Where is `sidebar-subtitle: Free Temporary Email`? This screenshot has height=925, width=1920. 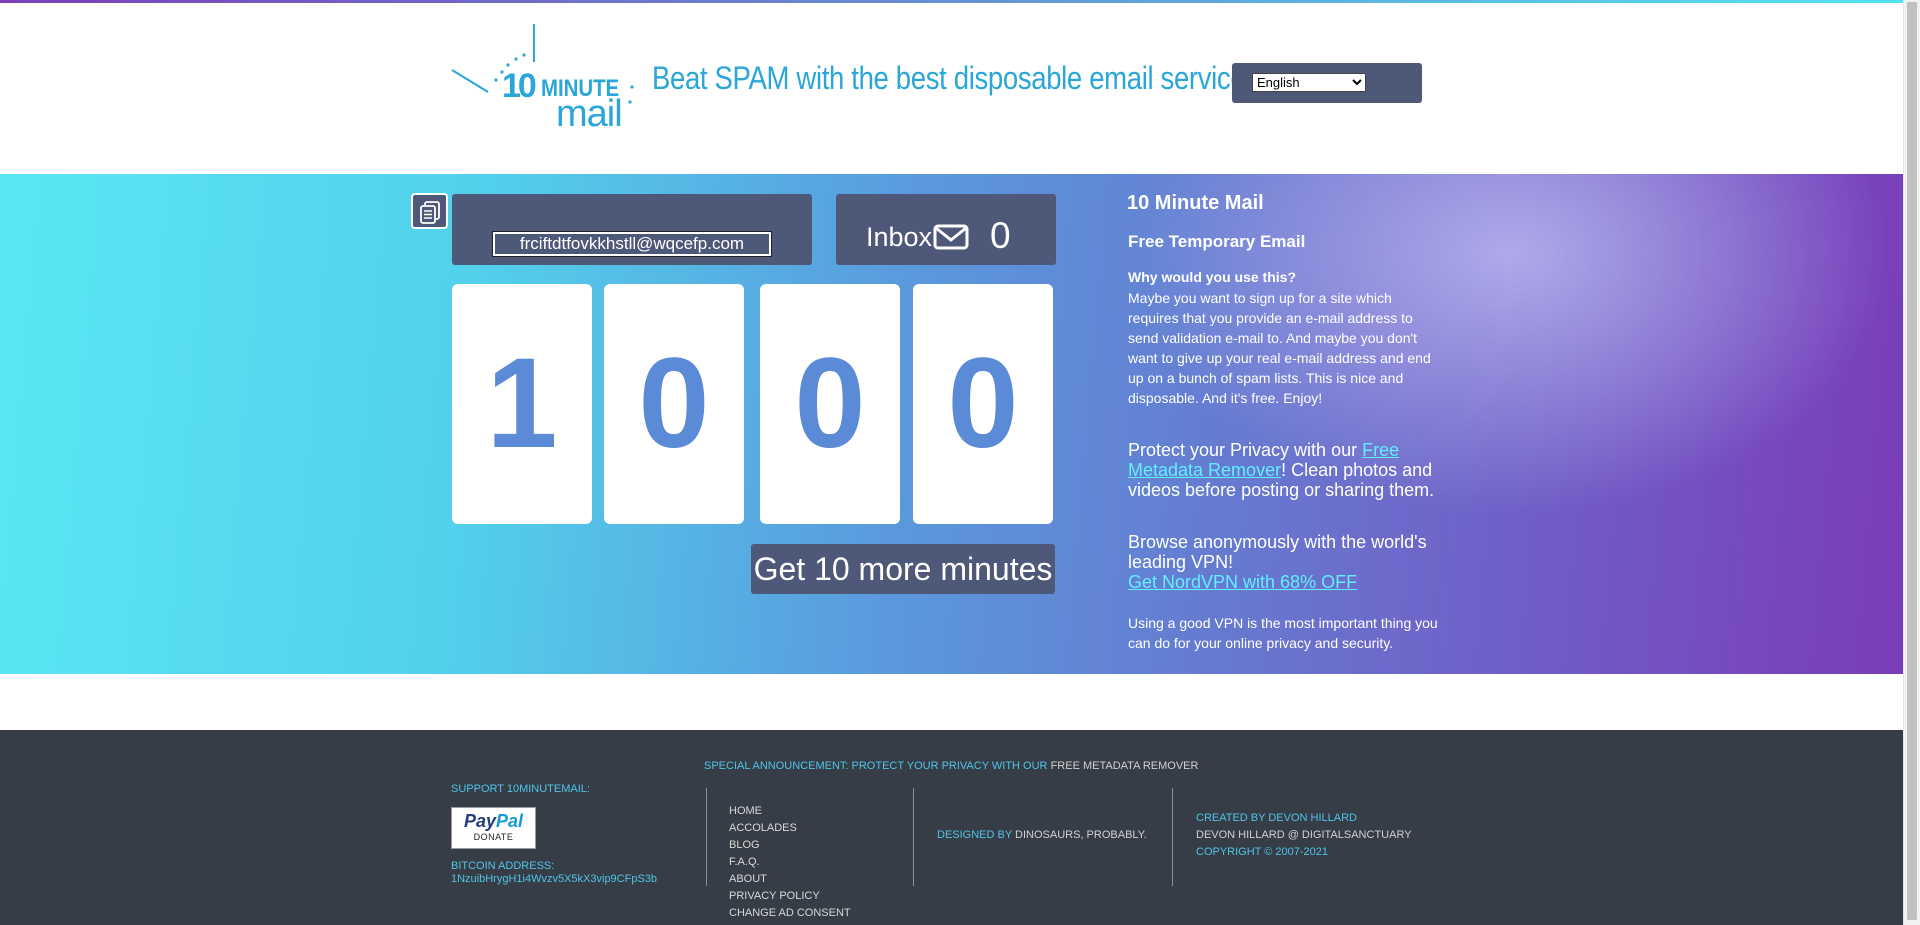
sidebar-subtitle: Free Temporary Email is located at coordinates (1217, 241).